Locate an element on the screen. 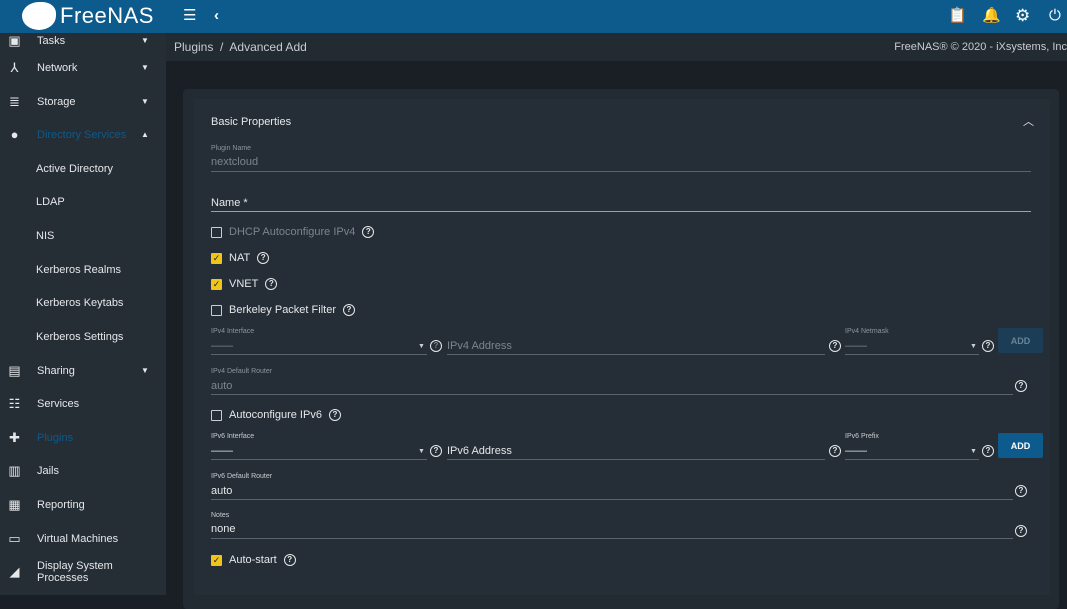  label: Sharing is located at coordinates (56, 370).